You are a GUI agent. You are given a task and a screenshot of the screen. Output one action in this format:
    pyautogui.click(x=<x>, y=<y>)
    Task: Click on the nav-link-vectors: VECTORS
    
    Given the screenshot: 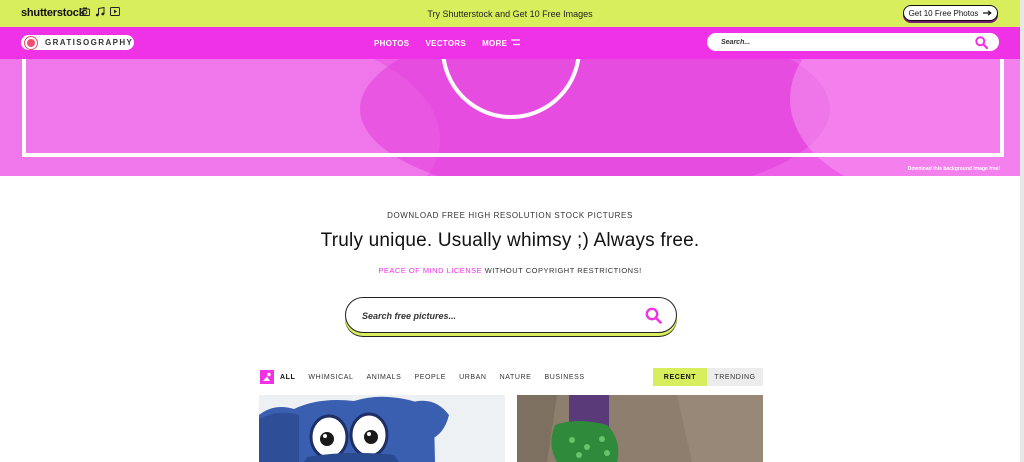 What is the action you would take?
    pyautogui.click(x=445, y=43)
    